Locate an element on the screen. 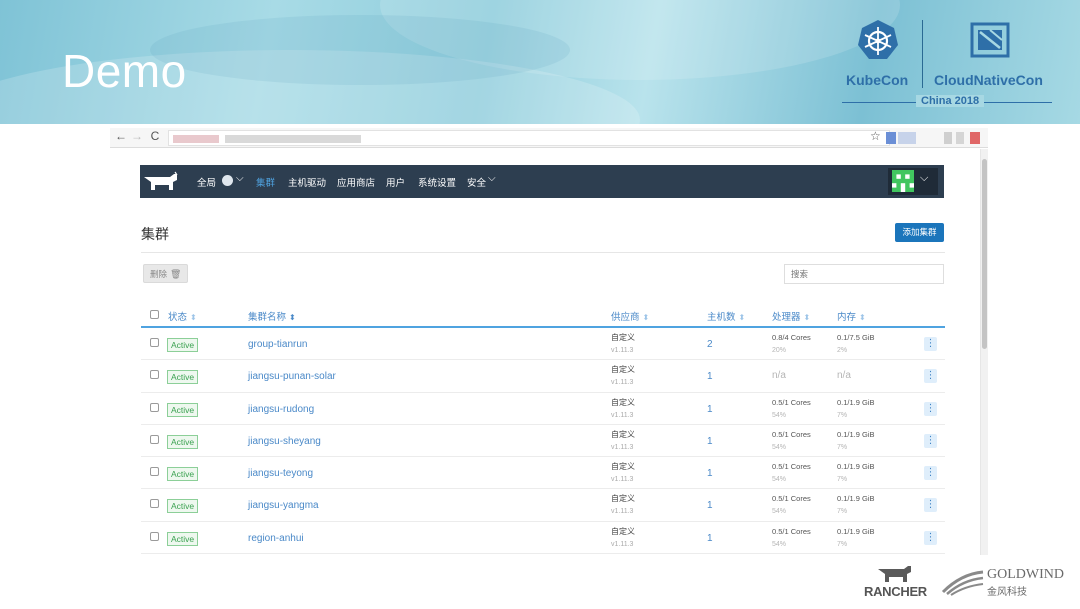 Image resolution: width=1080 pixels, height=609 pixels. forward-button: → is located at coordinates (137, 136).